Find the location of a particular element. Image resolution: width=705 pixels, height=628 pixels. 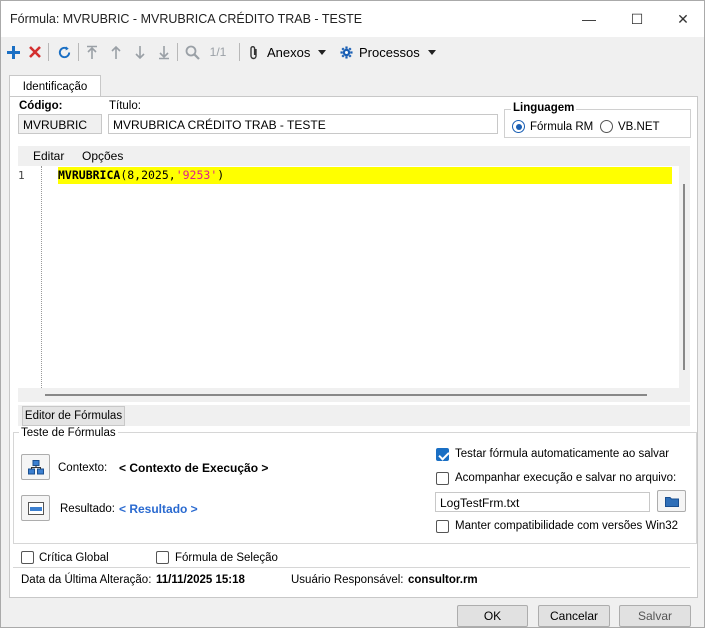

editor-vertical-scrollbar is located at coordinates (684, 277).